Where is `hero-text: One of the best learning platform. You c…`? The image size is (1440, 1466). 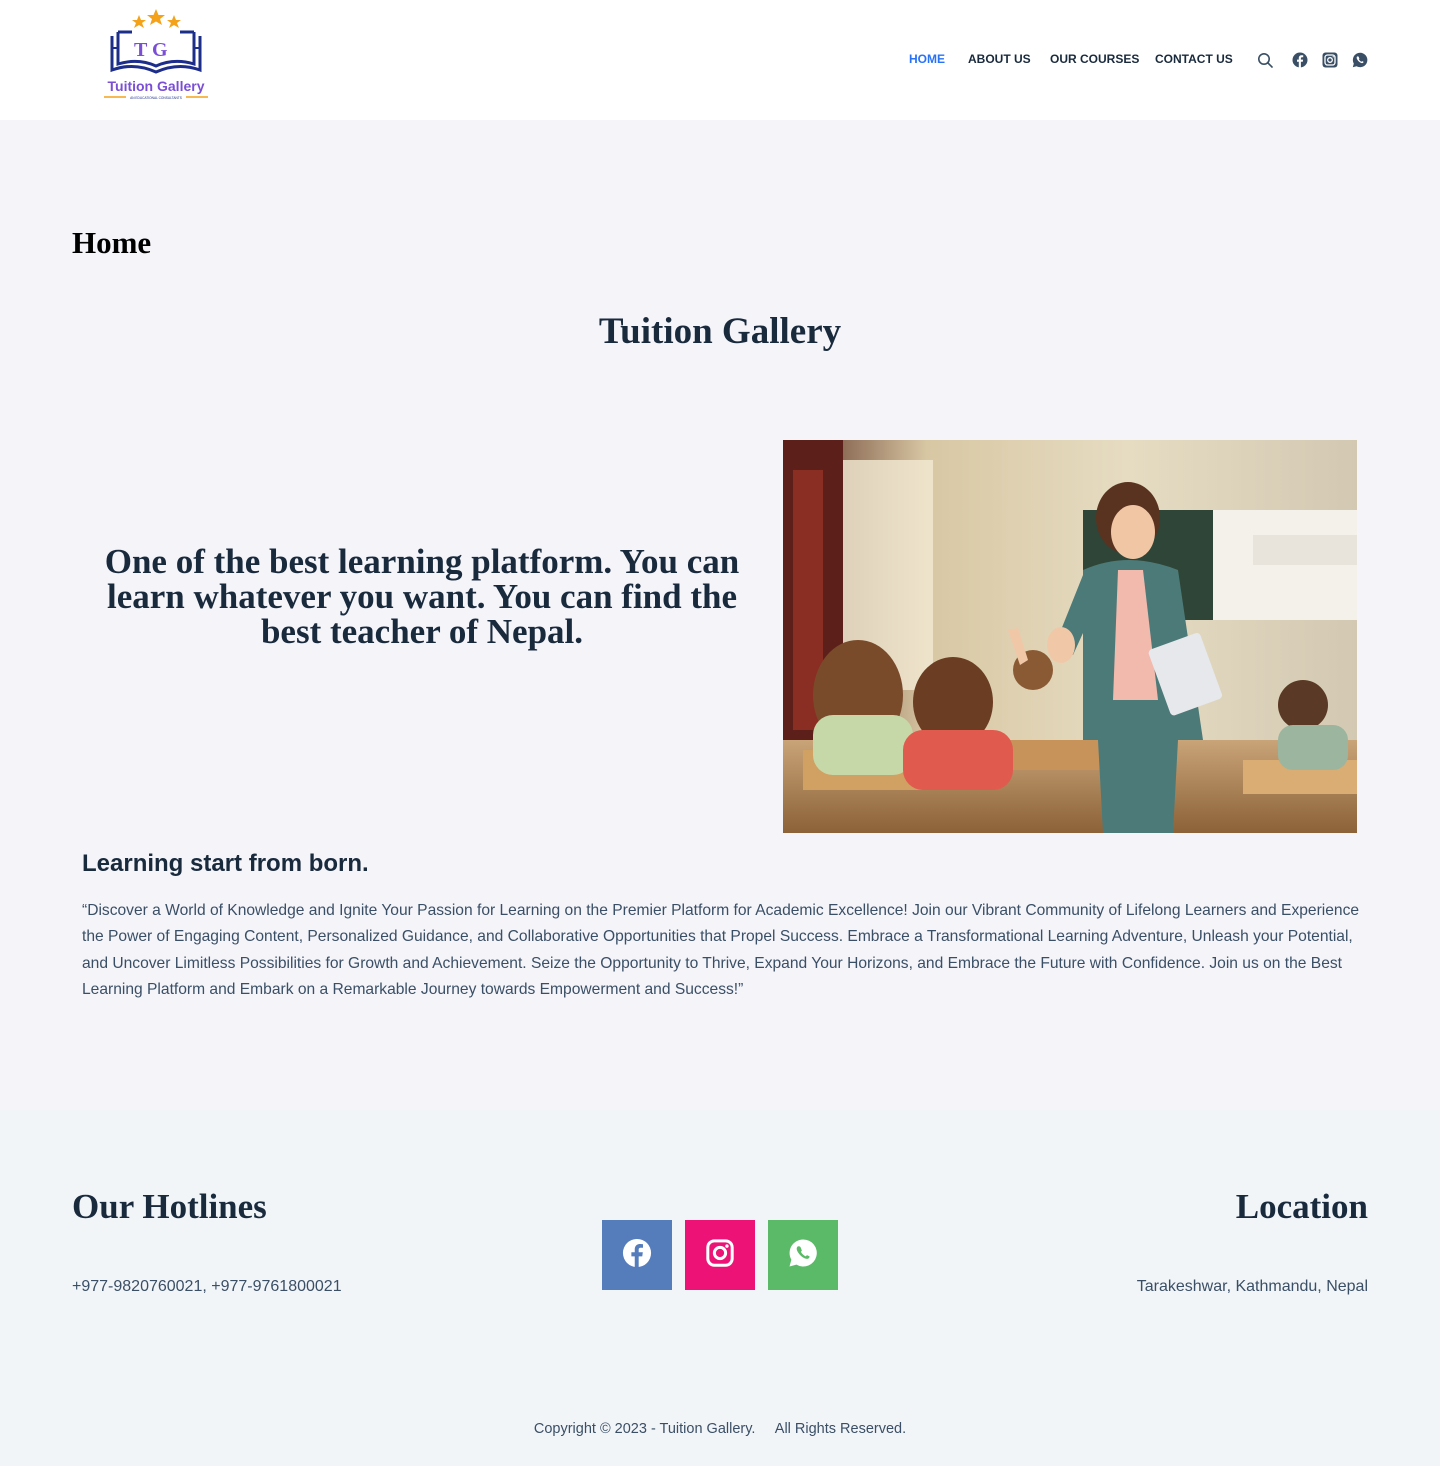
hero-text: One of the best learning platform. You c… is located at coordinates (422, 596).